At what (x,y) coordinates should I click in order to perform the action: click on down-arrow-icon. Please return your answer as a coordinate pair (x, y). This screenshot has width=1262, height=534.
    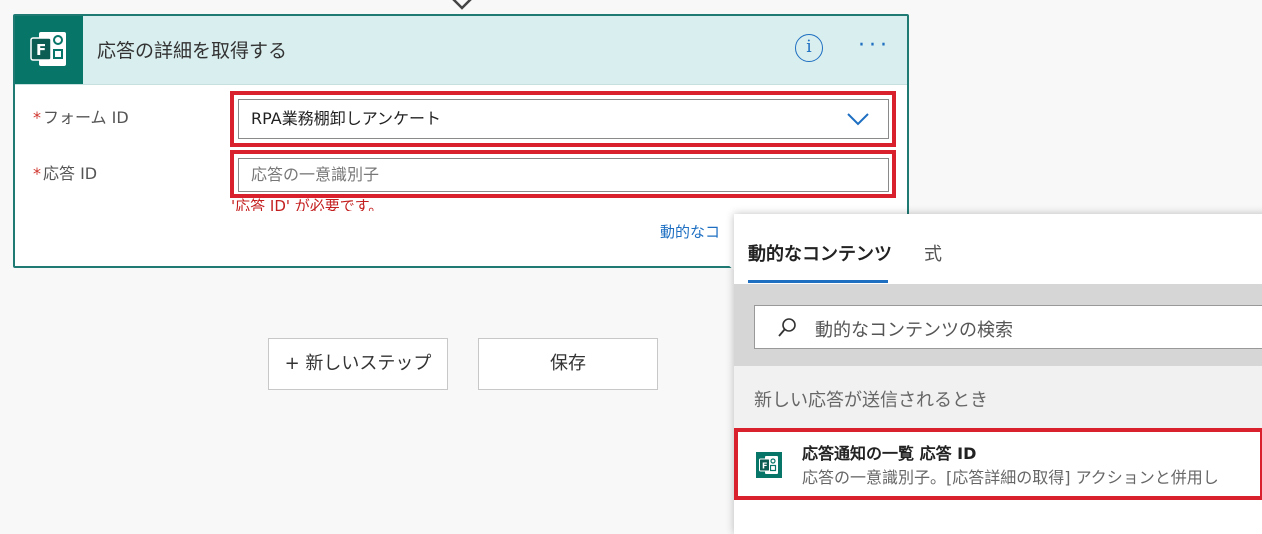
    Looking at the image, I should click on (462, 5).